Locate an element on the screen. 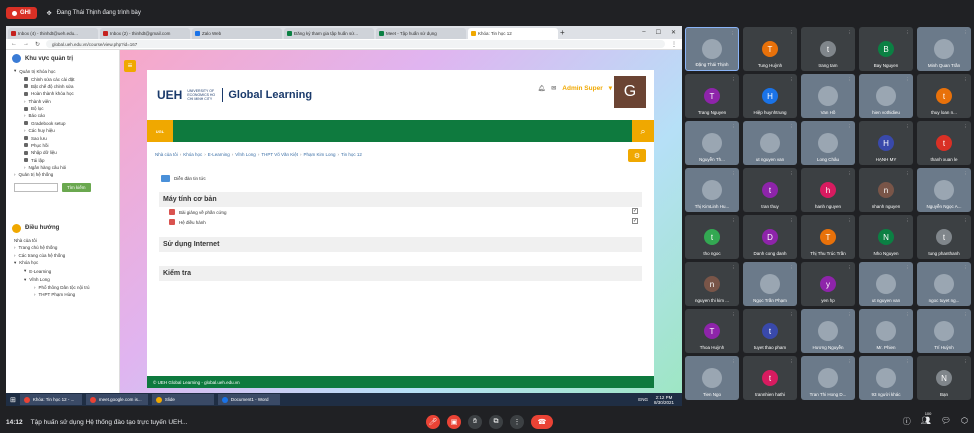 This screenshot has height=433, width=974. participant-tile: ⋮ t tuyet thao pham is located at coordinates (770, 331).